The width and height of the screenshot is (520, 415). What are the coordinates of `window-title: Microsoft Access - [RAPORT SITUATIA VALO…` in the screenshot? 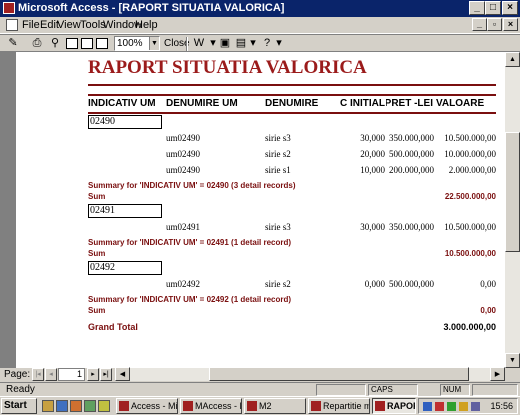 It's located at (151, 8).